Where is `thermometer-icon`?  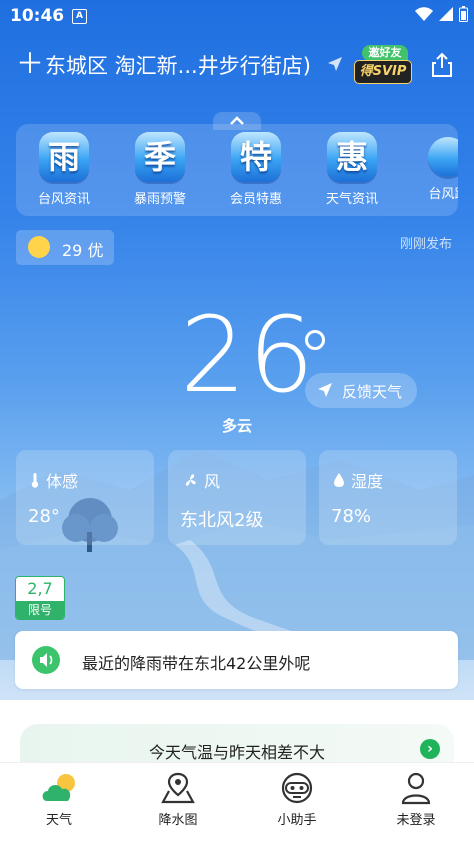 thermometer-icon is located at coordinates (35, 480).